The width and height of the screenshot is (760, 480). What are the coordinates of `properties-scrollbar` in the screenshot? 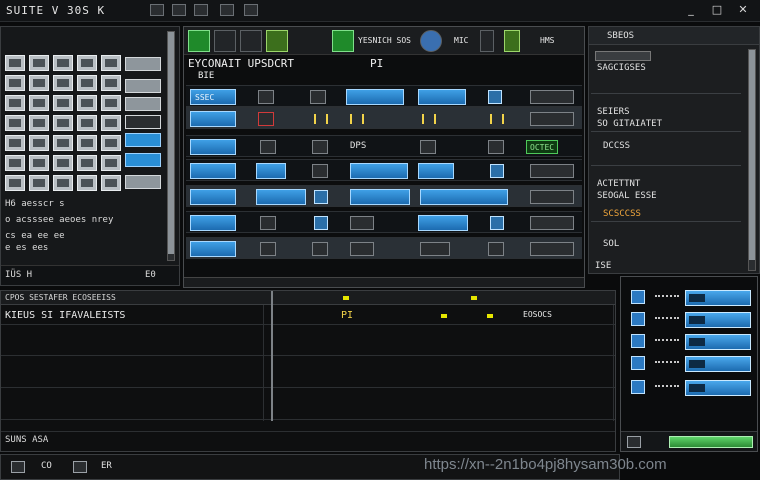 It's located at (752, 160).